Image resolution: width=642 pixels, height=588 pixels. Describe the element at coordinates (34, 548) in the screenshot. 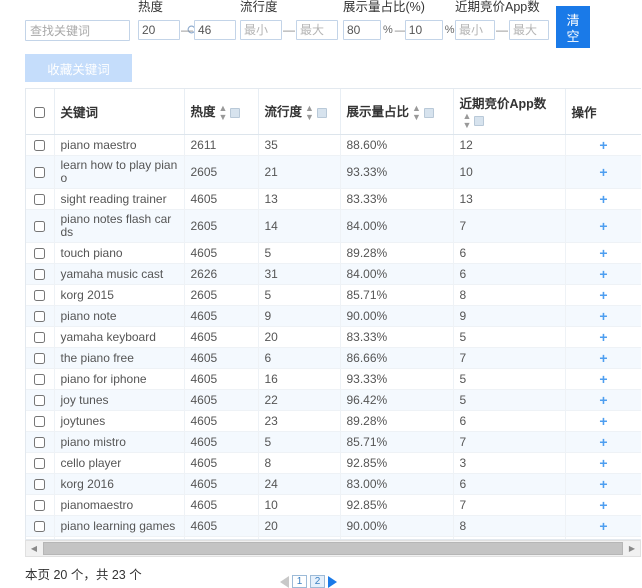

I see `scroll-left-arrow-icon: ◀` at that location.